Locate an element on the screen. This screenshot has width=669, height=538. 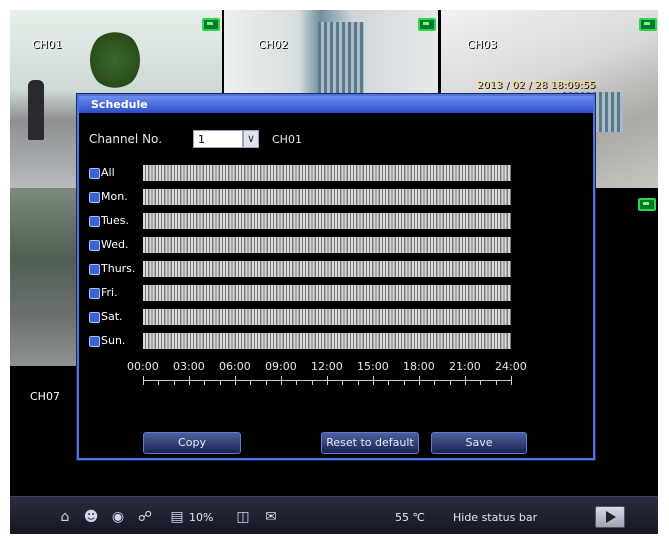
day-row-sun: Sun. is located at coordinates (304, 342).